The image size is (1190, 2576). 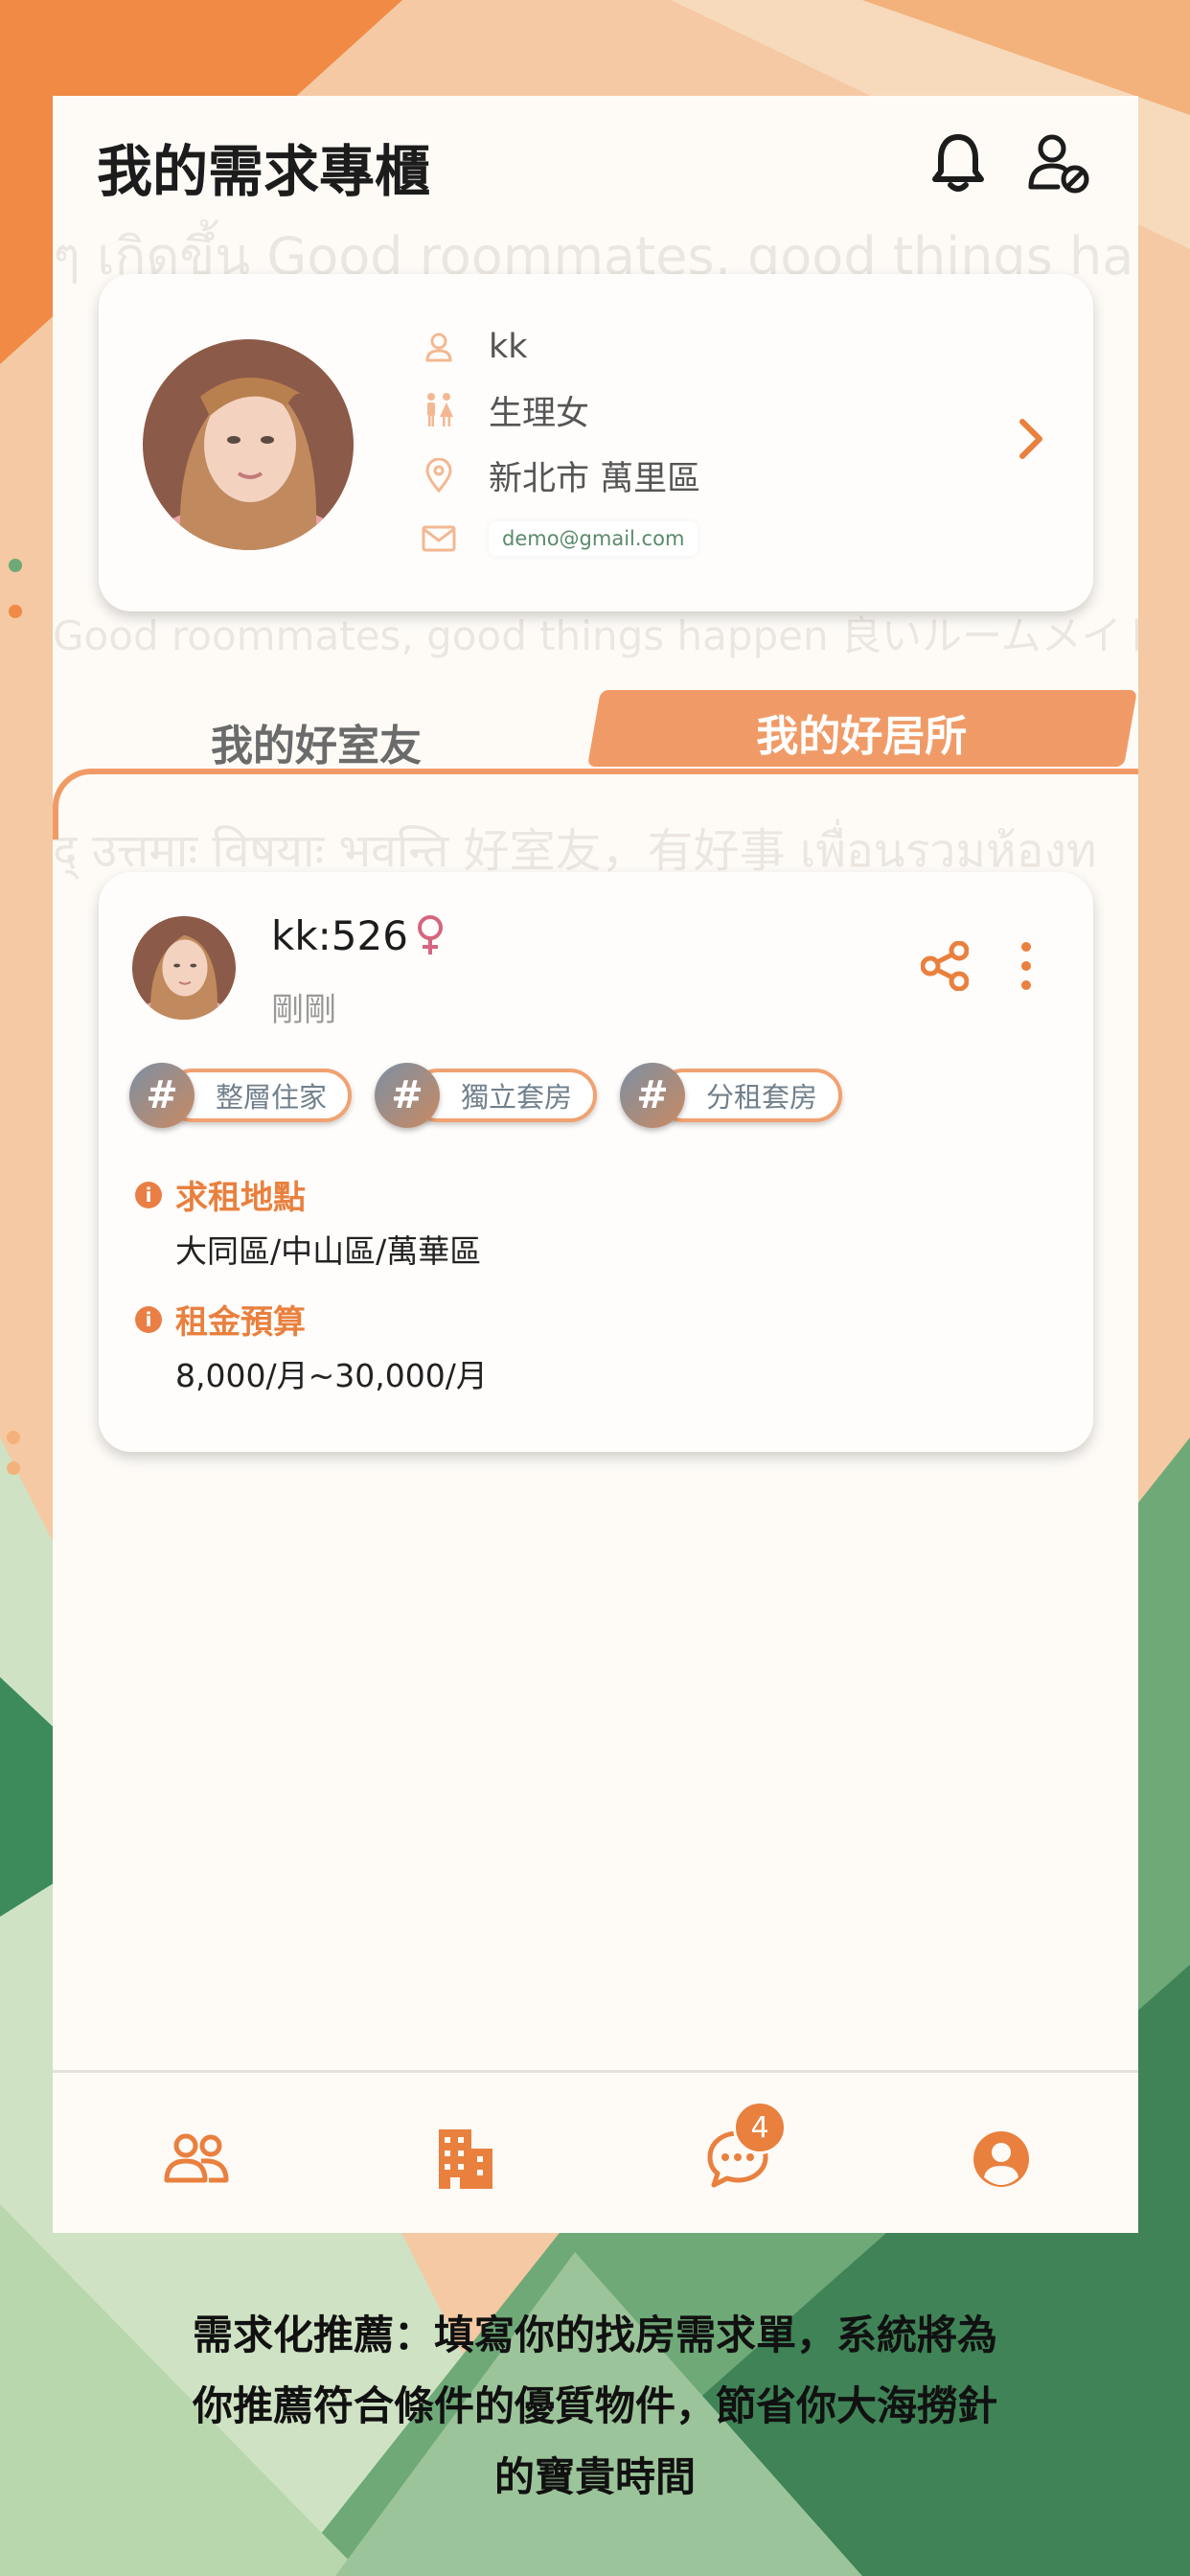 I want to click on bell-icon, so click(x=958, y=163).